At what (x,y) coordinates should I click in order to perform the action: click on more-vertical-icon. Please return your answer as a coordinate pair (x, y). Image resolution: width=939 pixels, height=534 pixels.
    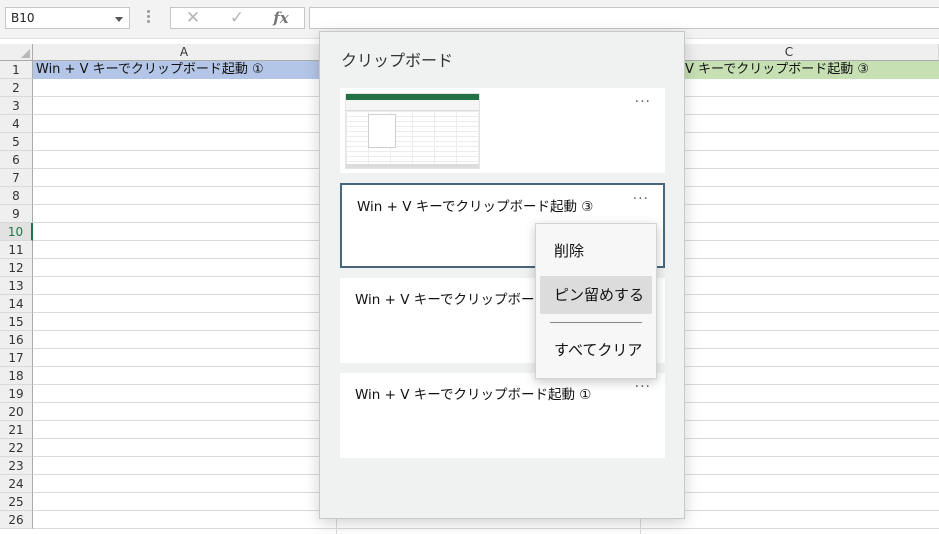
    Looking at the image, I should click on (149, 18).